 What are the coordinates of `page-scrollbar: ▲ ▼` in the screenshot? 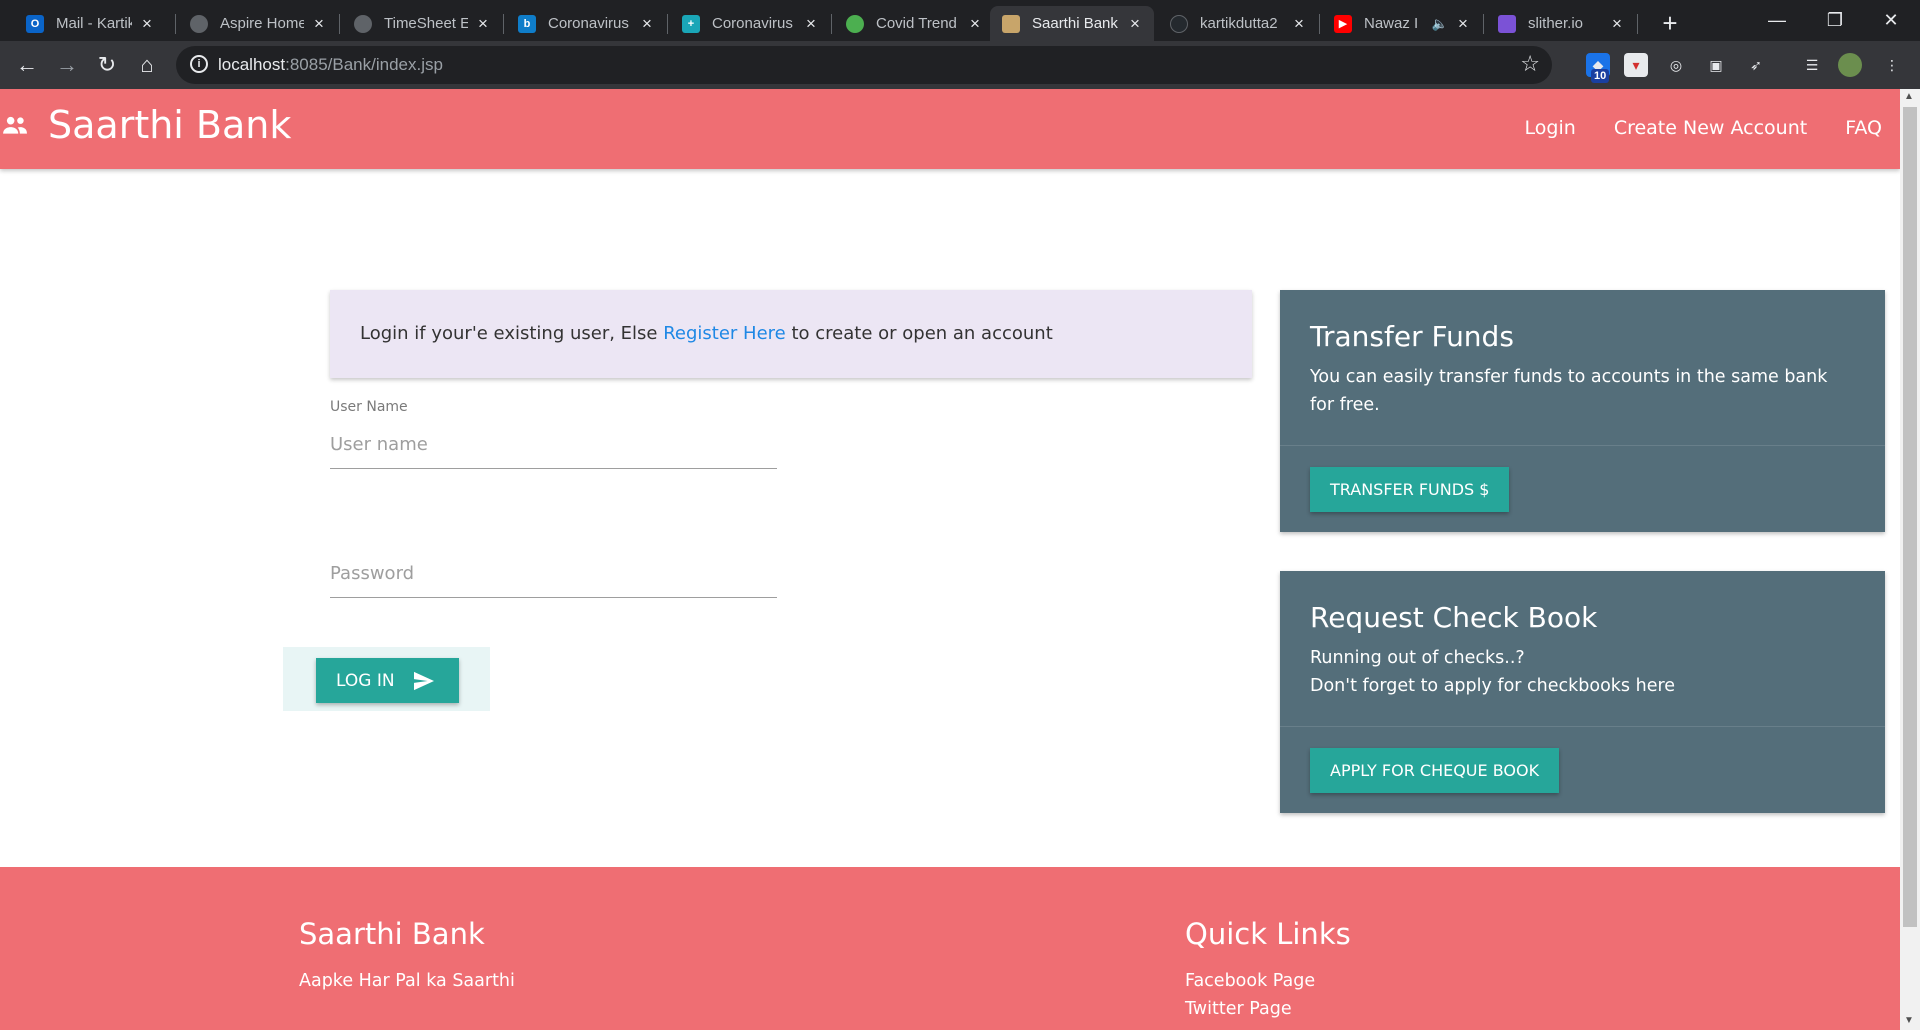 It's located at (1910, 559).